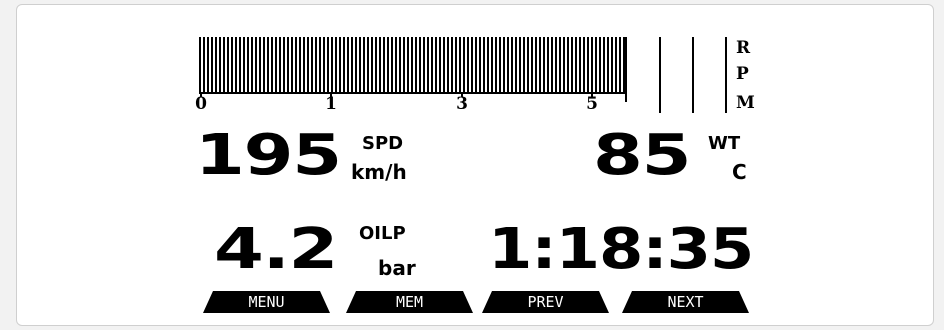  What do you see at coordinates (397, 268) in the screenshot?
I see `oil-pressure-unit: bar` at bounding box center [397, 268].